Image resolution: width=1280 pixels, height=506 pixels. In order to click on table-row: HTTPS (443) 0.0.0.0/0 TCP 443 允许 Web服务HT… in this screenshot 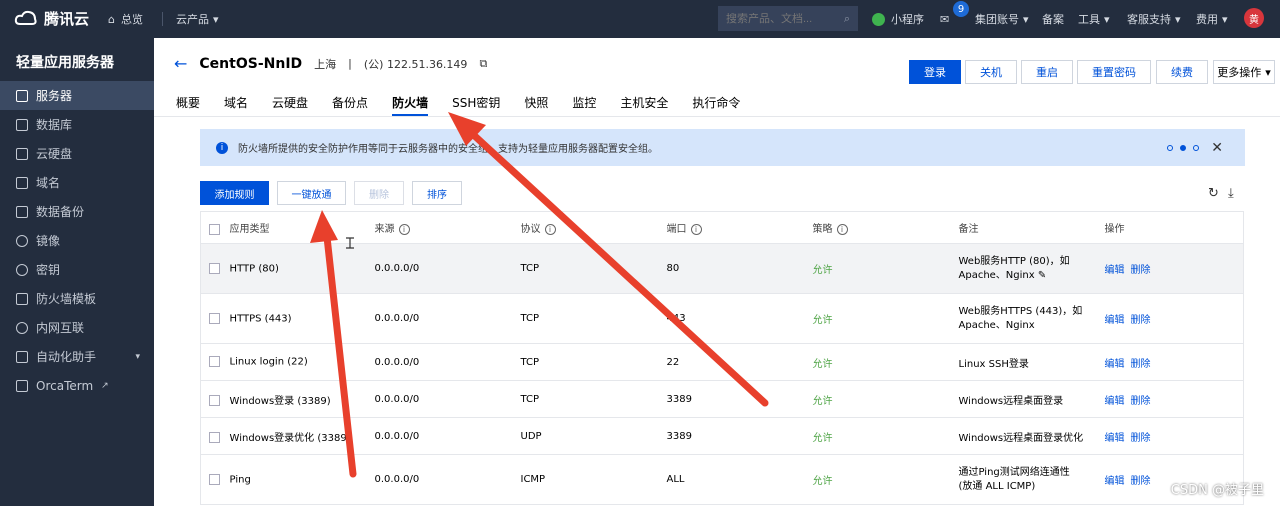, I will do `click(722, 318)`.